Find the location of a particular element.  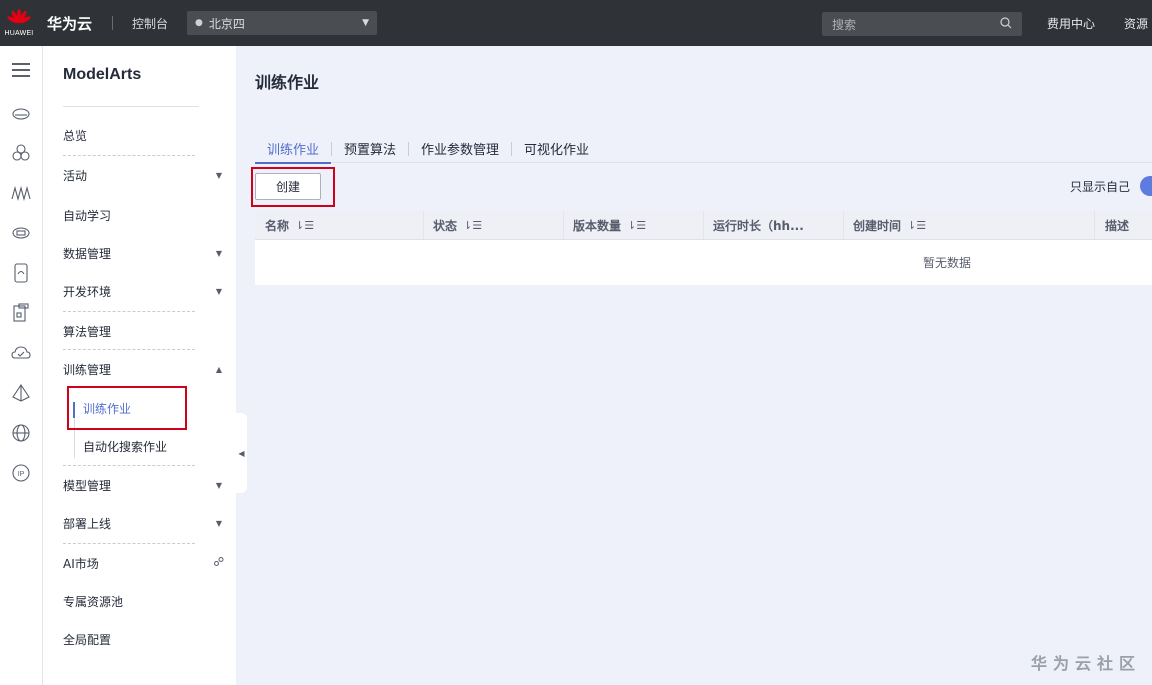

external-link-icon is located at coordinates (219, 563).